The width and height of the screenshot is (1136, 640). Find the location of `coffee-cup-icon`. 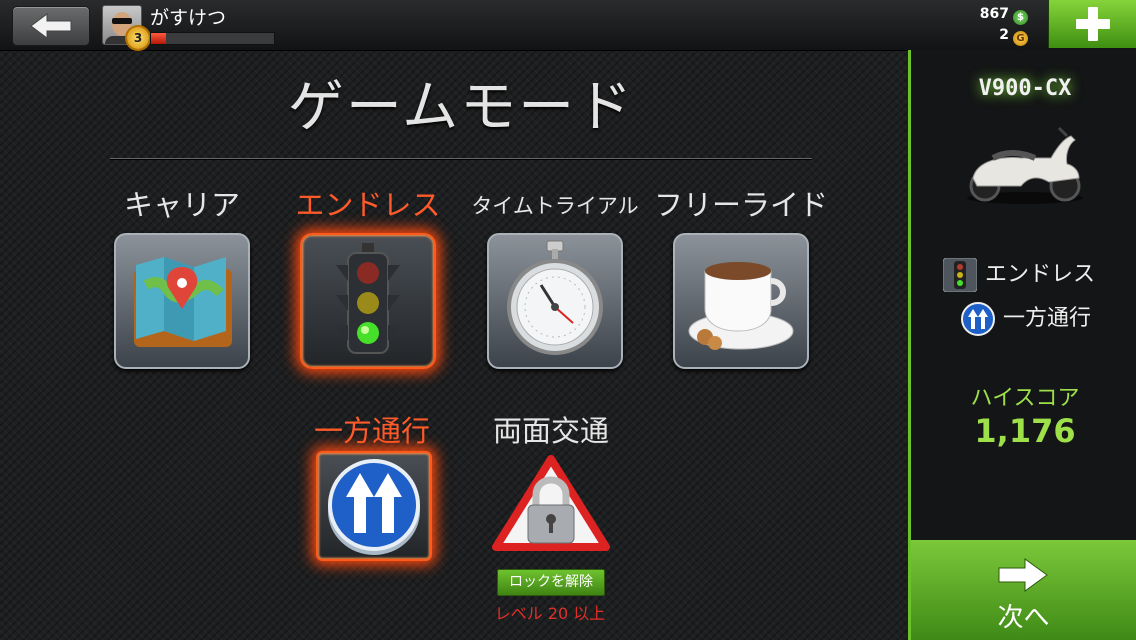

coffee-cup-icon is located at coordinates (741, 306).